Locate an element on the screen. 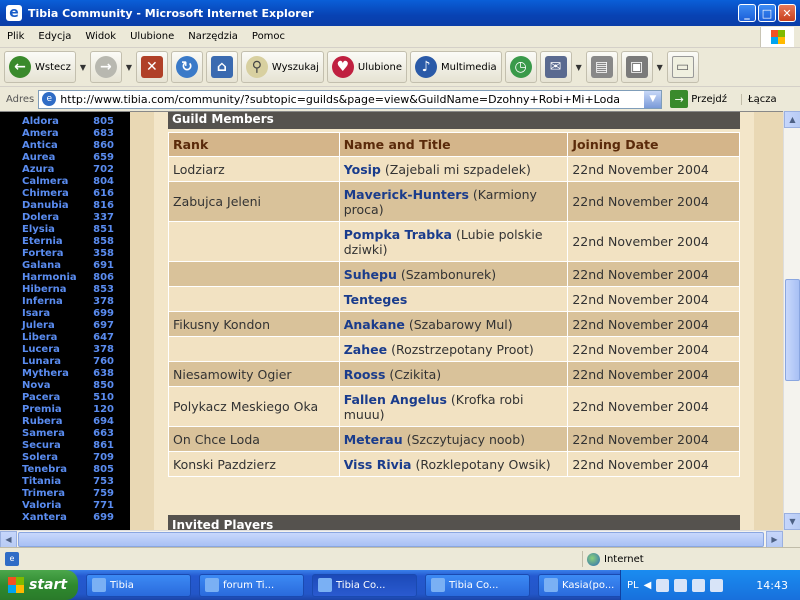 The height and width of the screenshot is (600, 800). search-button: ⚲ Wyszukaj is located at coordinates (282, 67).